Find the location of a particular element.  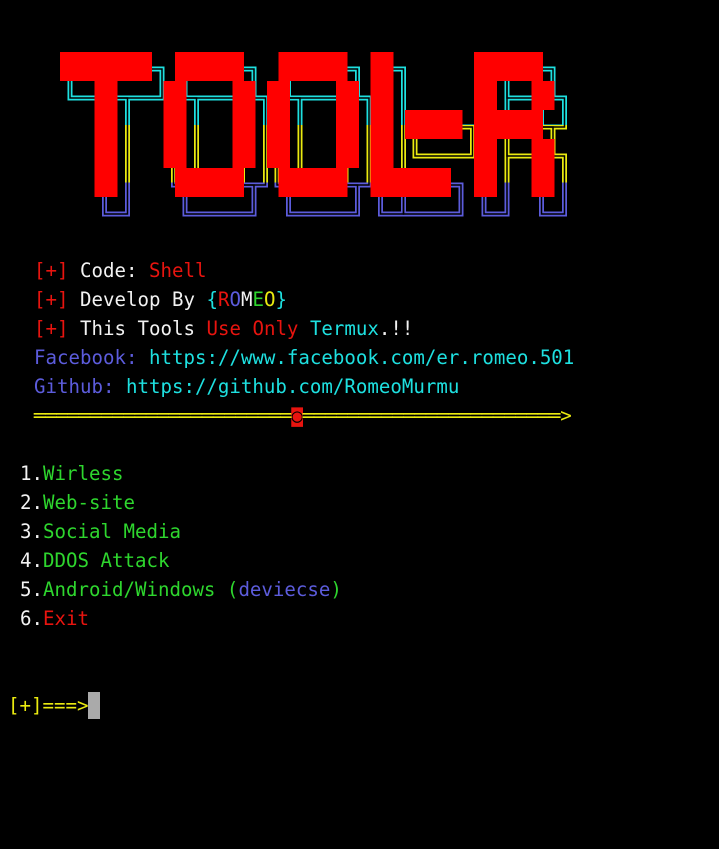

brace: } is located at coordinates (281, 299).